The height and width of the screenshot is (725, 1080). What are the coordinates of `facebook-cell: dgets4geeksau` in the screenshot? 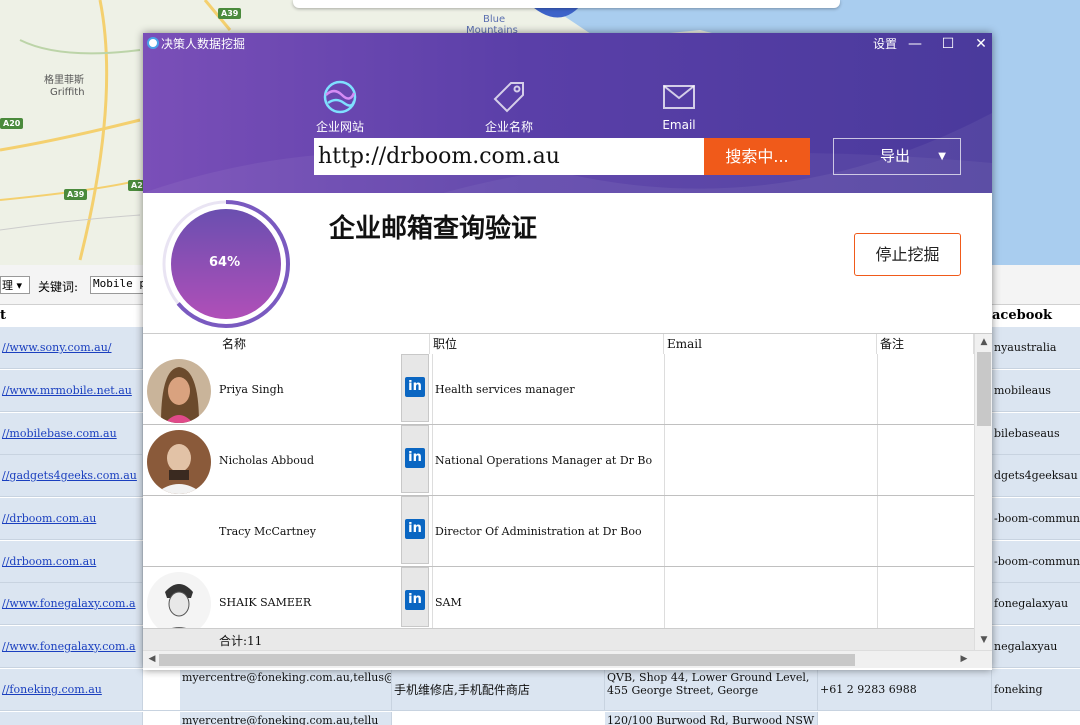 It's located at (1036, 475).